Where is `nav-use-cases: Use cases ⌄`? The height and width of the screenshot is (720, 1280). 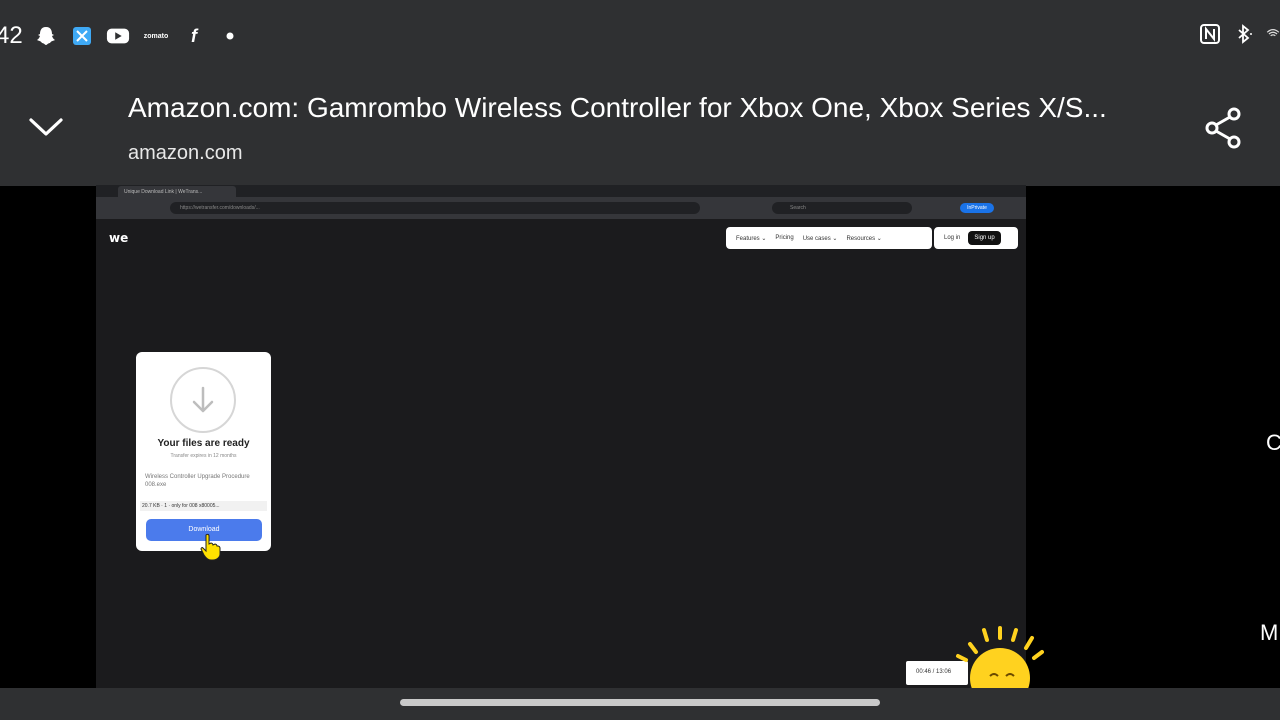 nav-use-cases: Use cases ⌄ is located at coordinates (820, 238).